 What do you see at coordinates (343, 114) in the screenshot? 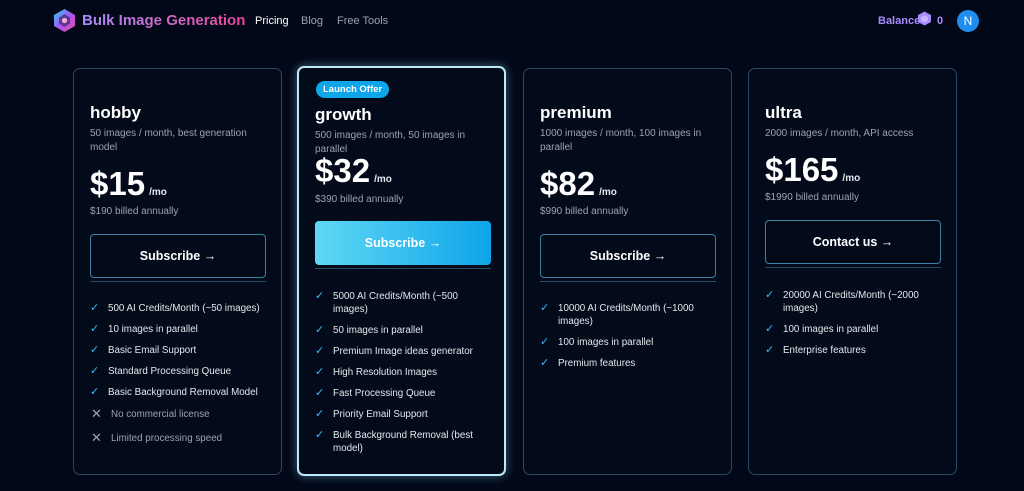
I see `plan-name: growth` at bounding box center [343, 114].